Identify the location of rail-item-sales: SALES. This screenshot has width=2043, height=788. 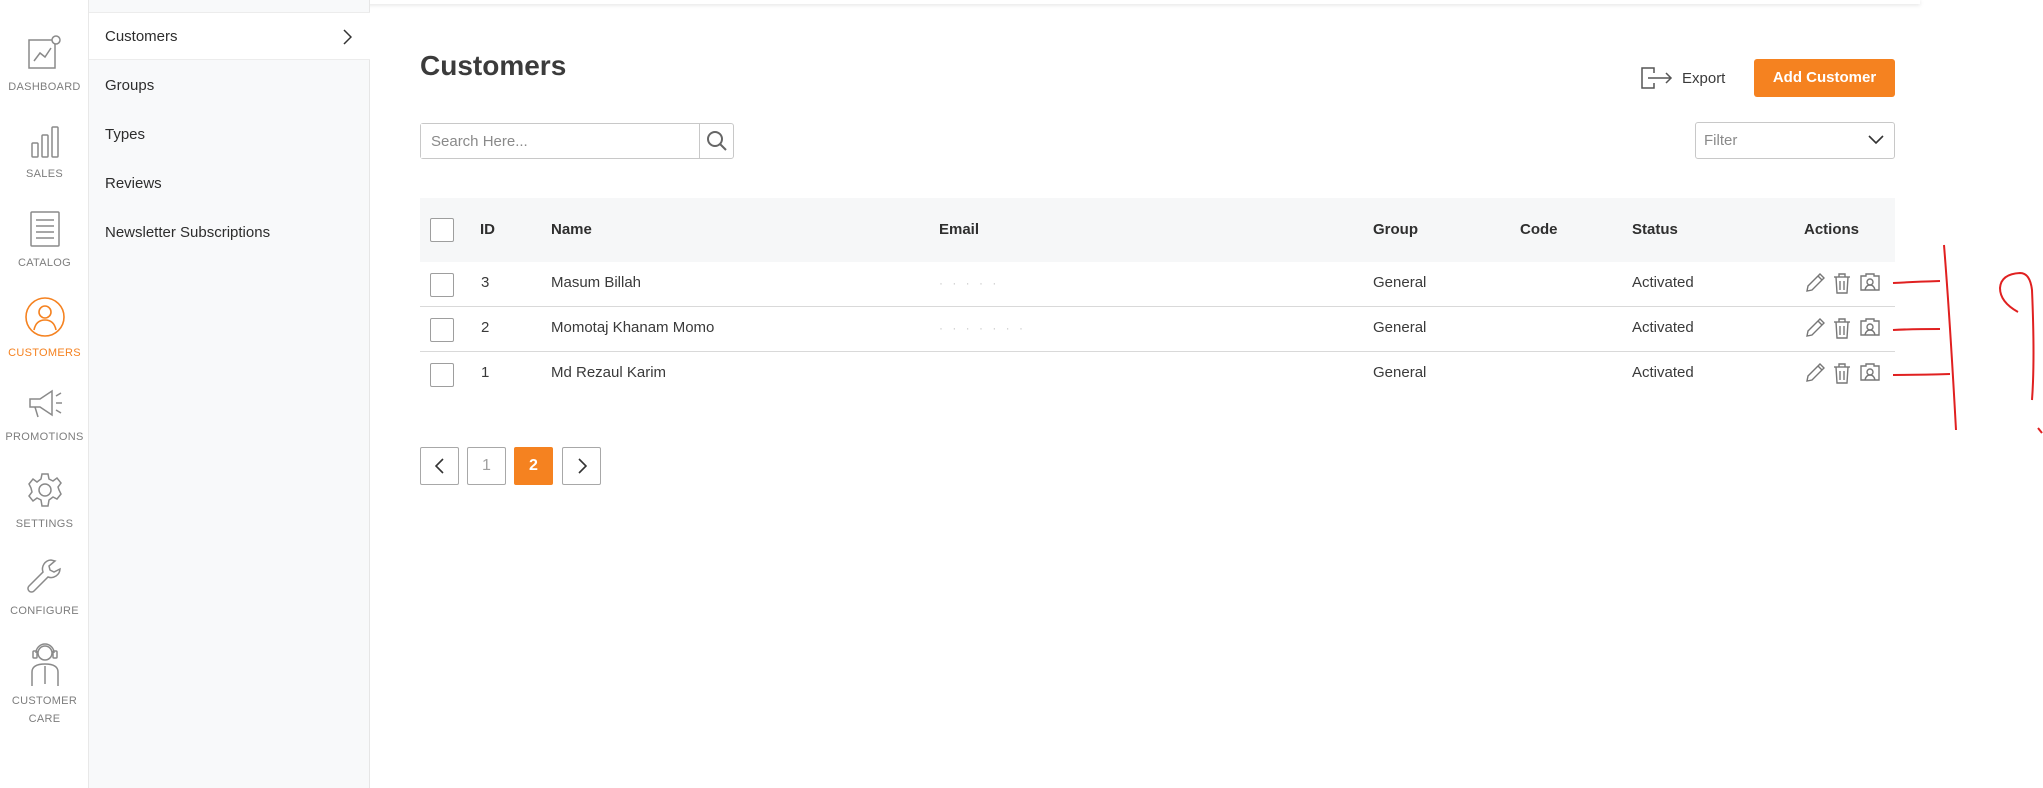
(44, 154).